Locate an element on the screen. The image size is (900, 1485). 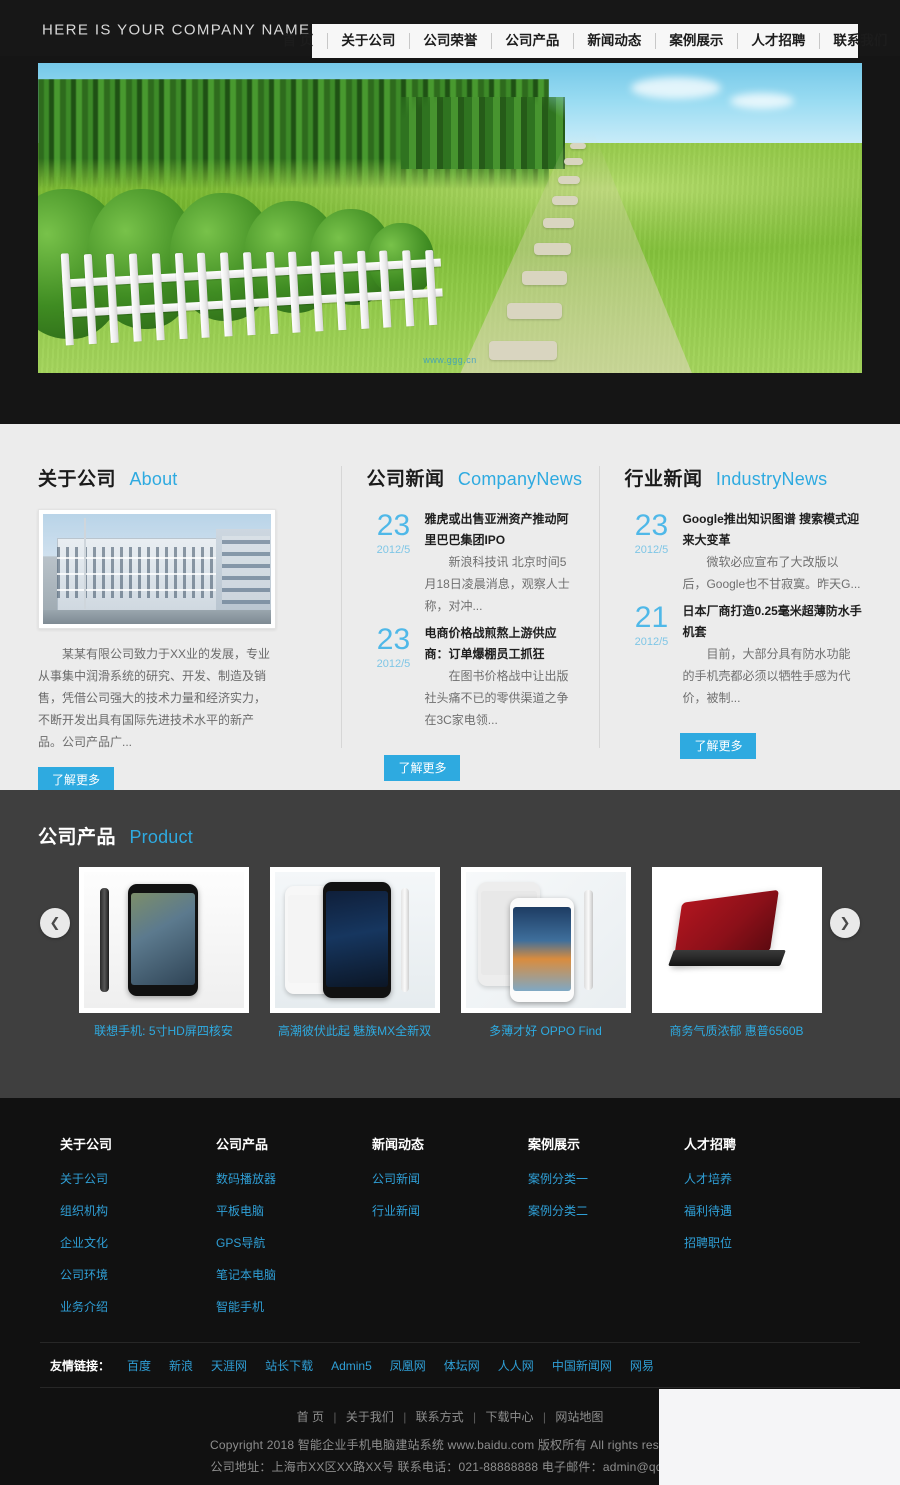
about-heading-cn: 关于公司 is located at coordinates (77, 479).